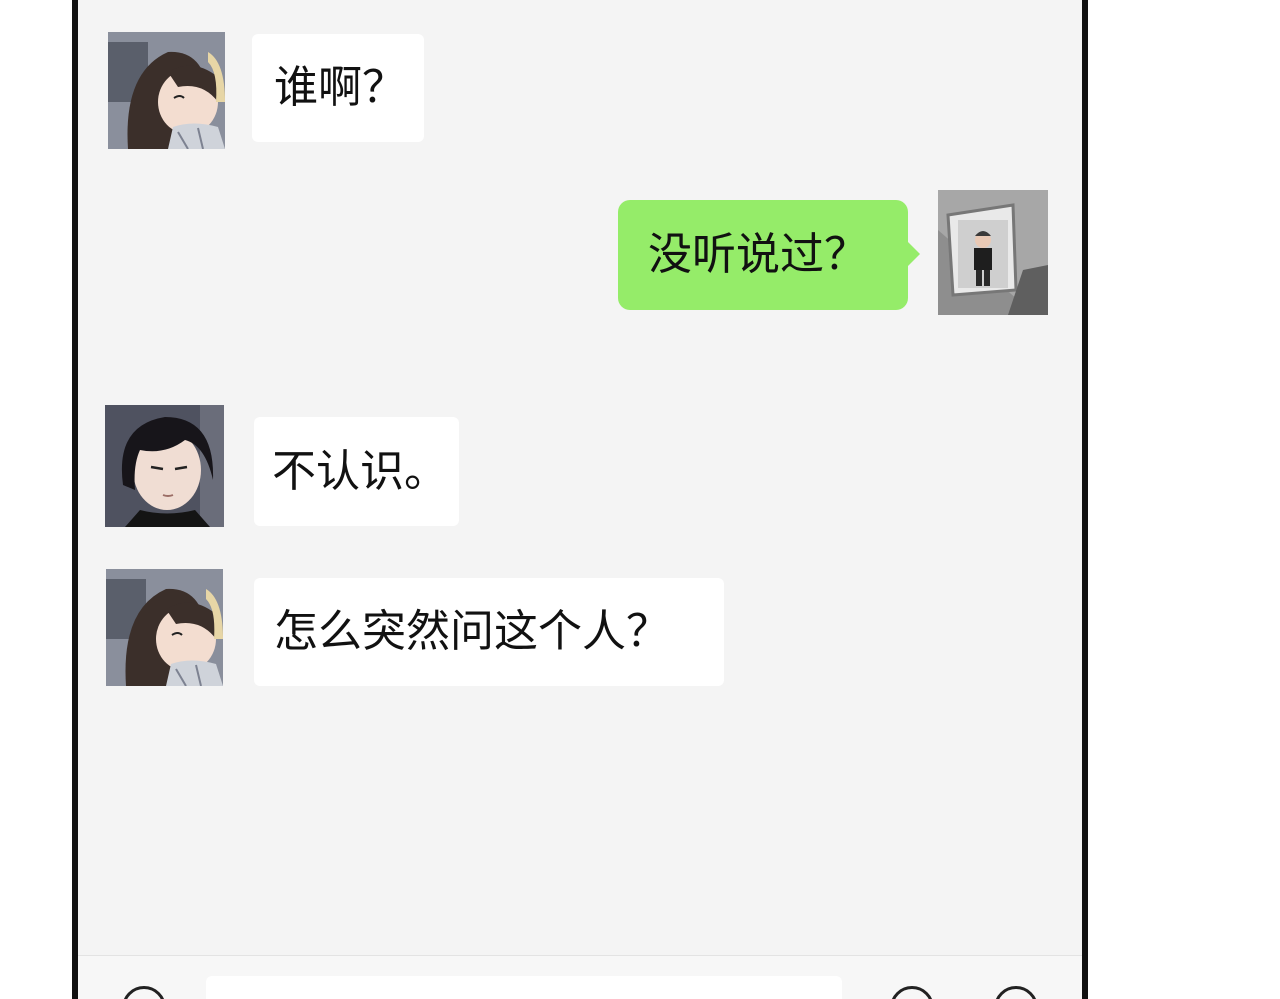  I want to click on message-bubble: 没听说过？, so click(769, 255).